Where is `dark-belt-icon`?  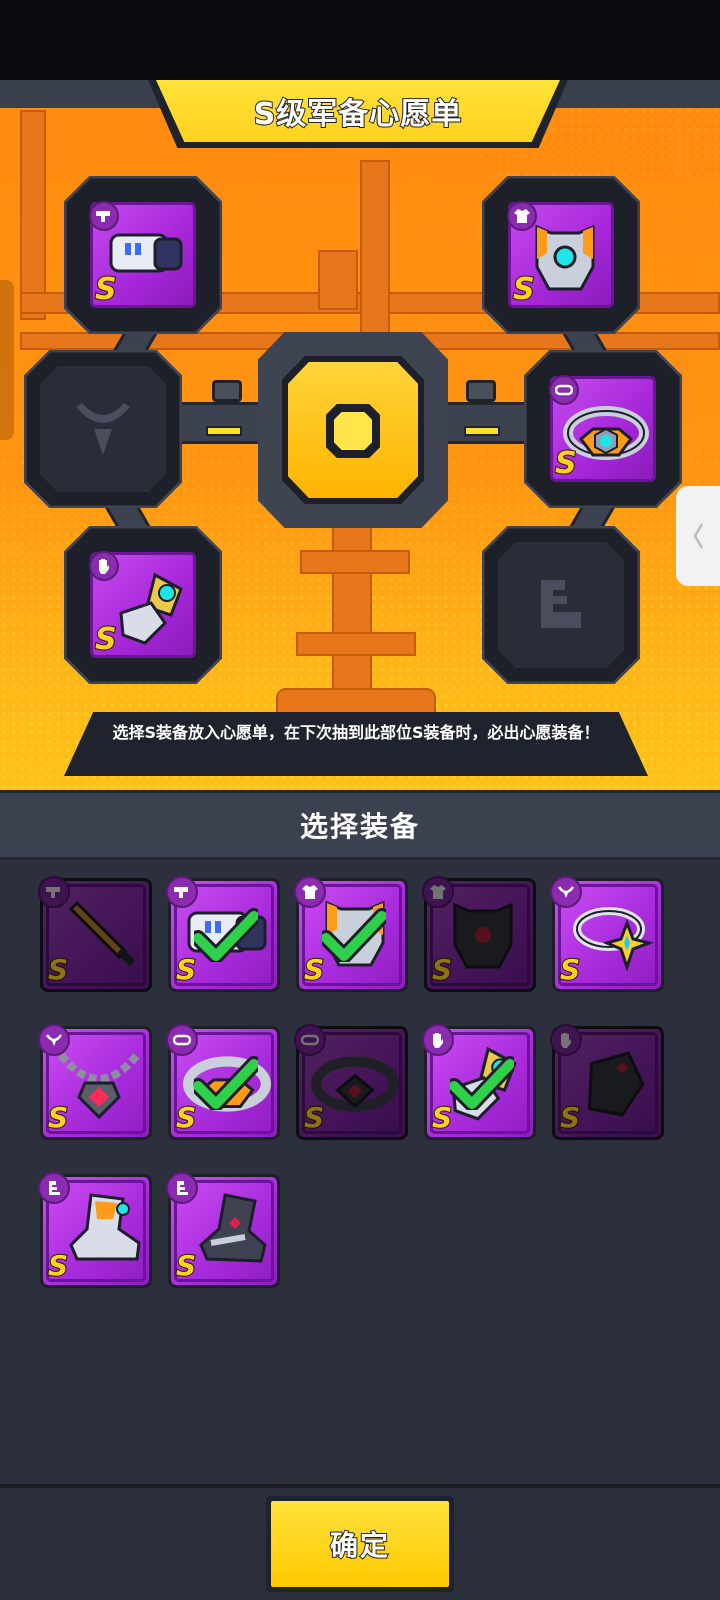
dark-belt-icon is located at coordinates (355, 1084).